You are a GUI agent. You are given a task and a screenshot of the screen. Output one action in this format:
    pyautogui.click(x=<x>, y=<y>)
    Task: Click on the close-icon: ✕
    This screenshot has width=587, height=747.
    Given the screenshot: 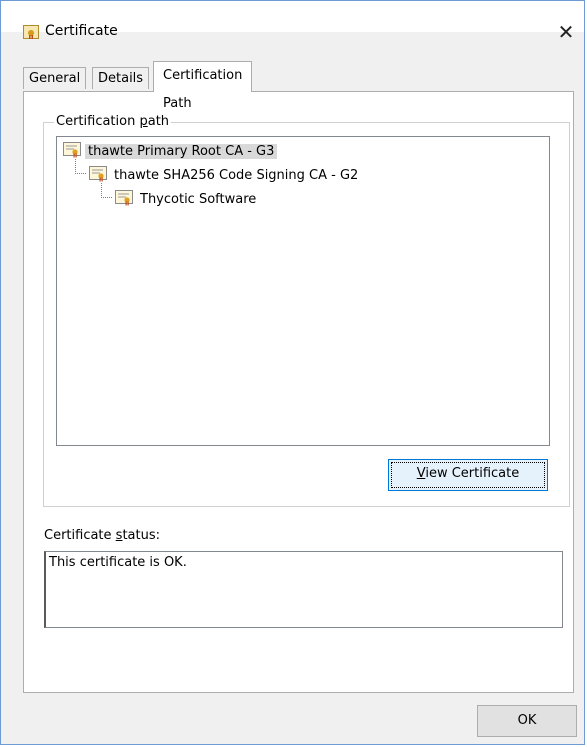 What is the action you would take?
    pyautogui.click(x=566, y=32)
    